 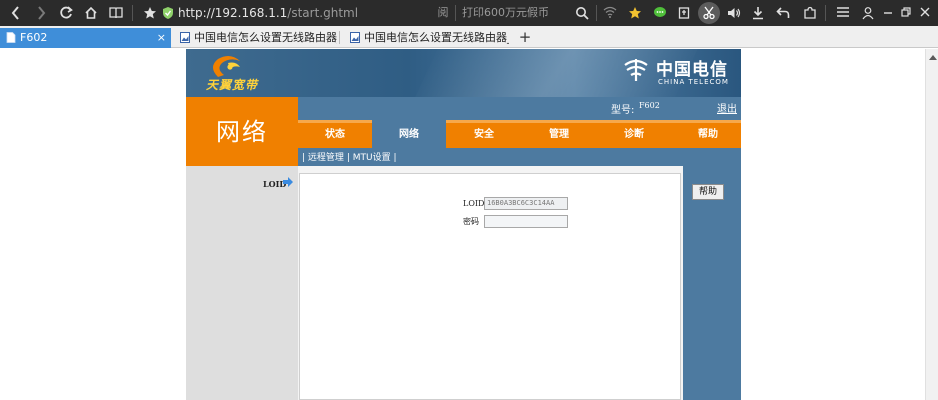 I want to click on reader-book-icon, so click(x=116, y=13).